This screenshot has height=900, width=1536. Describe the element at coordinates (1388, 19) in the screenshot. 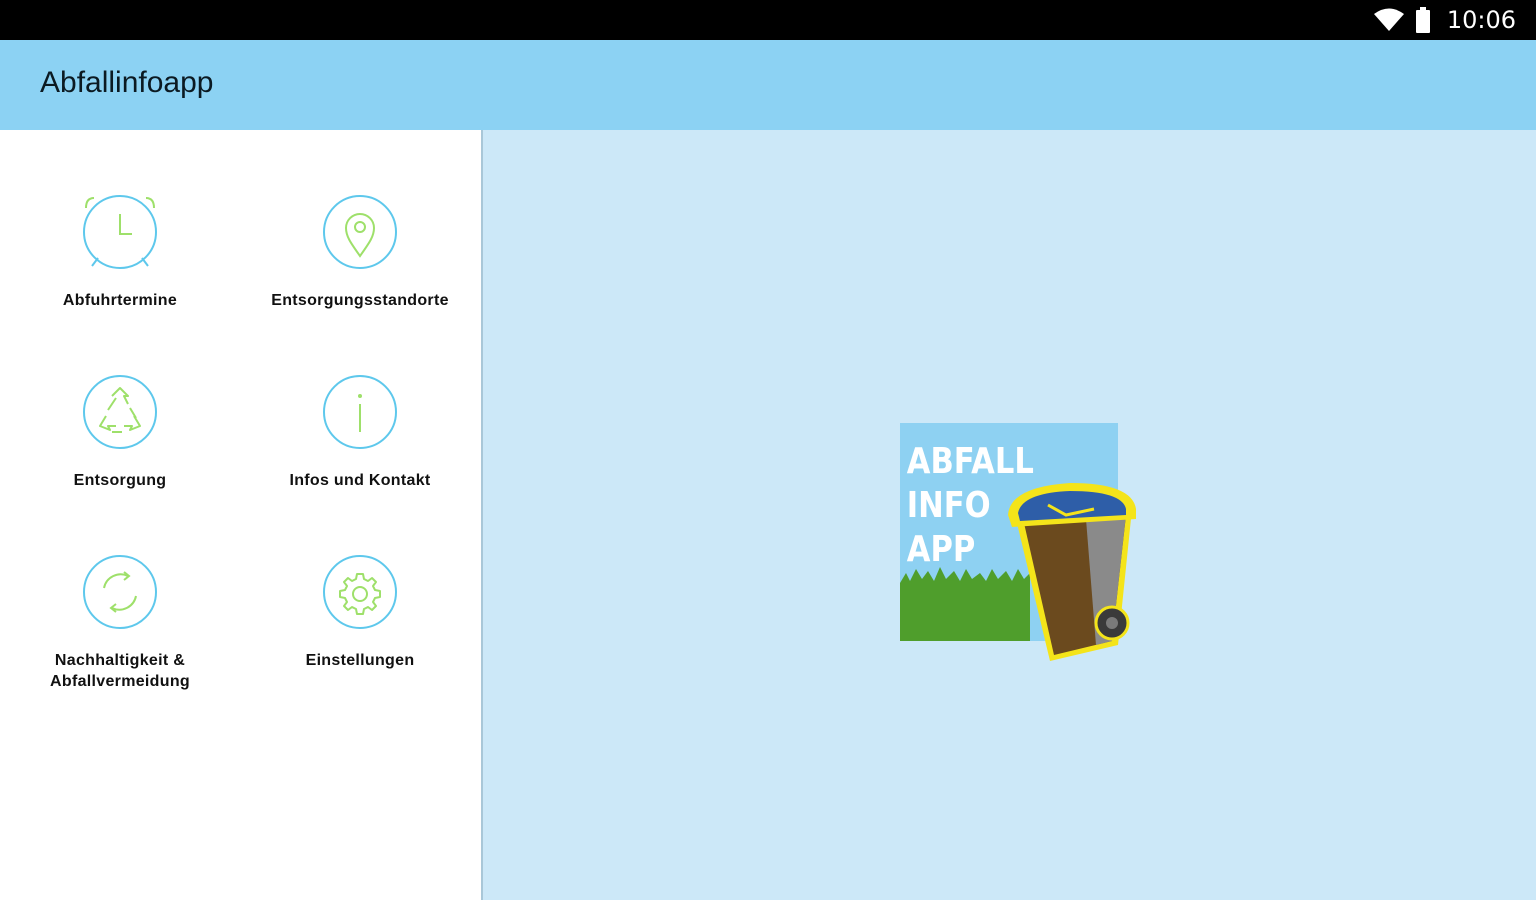

I see `wifi-icon` at that location.